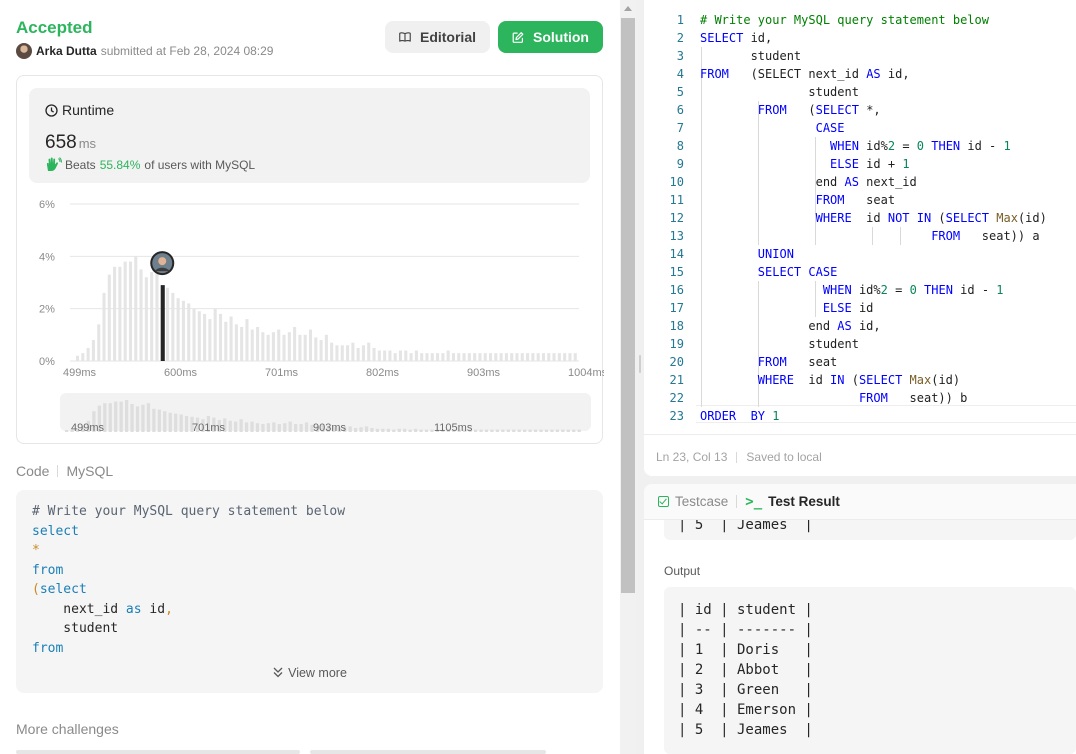 The image size is (1076, 754). Describe the element at coordinates (640, 377) in the screenshot. I see `panel-splitter` at that location.